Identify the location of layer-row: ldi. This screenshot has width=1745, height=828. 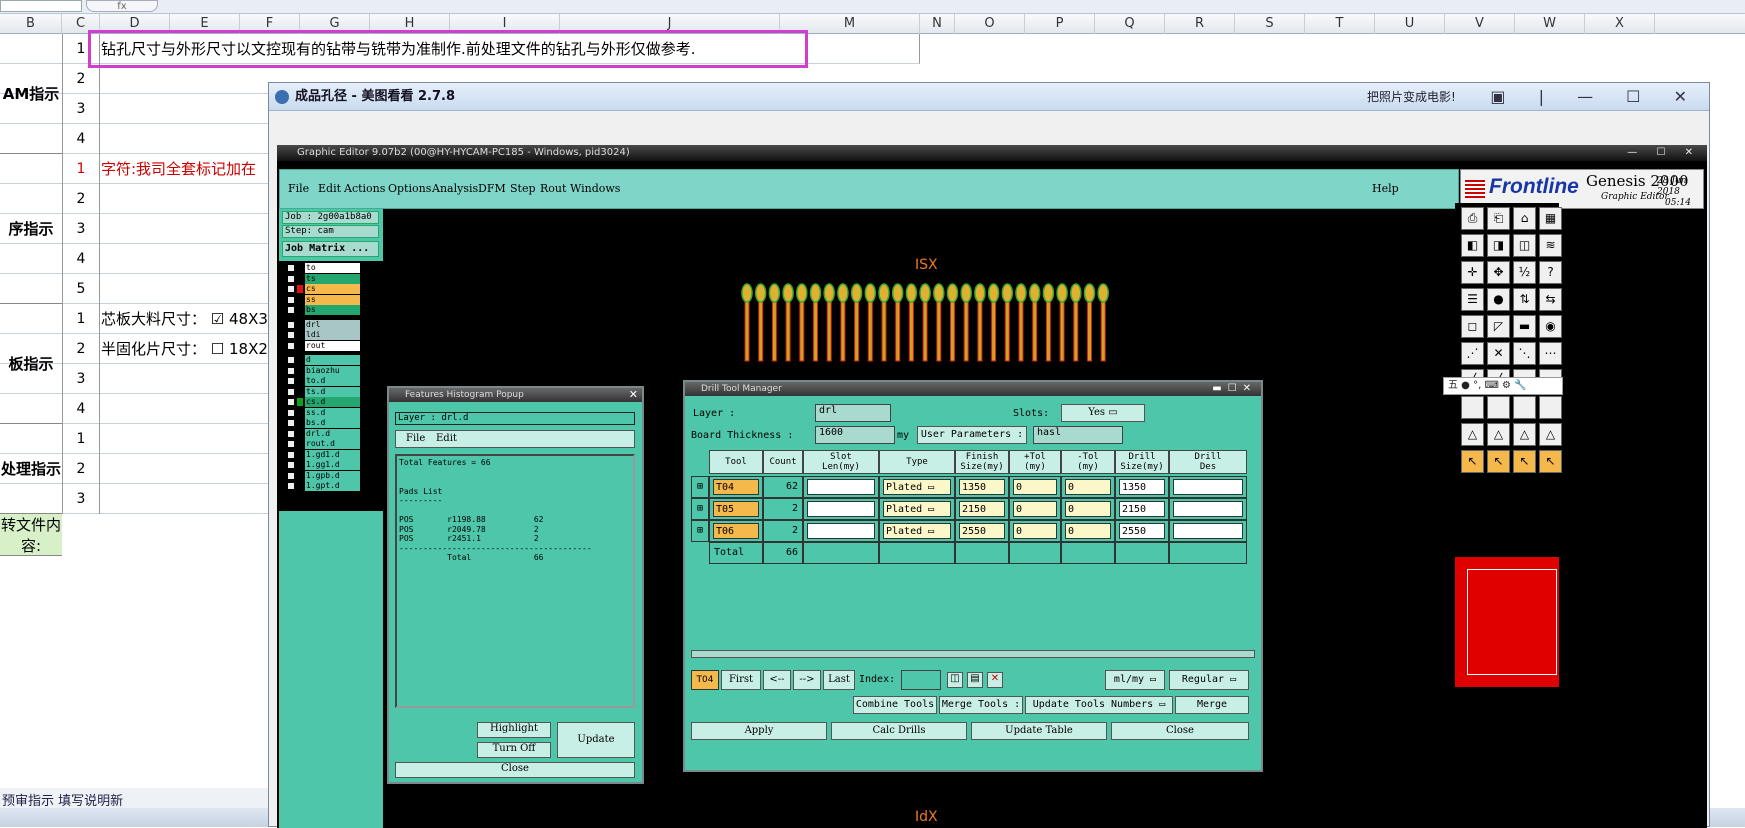
(330, 335).